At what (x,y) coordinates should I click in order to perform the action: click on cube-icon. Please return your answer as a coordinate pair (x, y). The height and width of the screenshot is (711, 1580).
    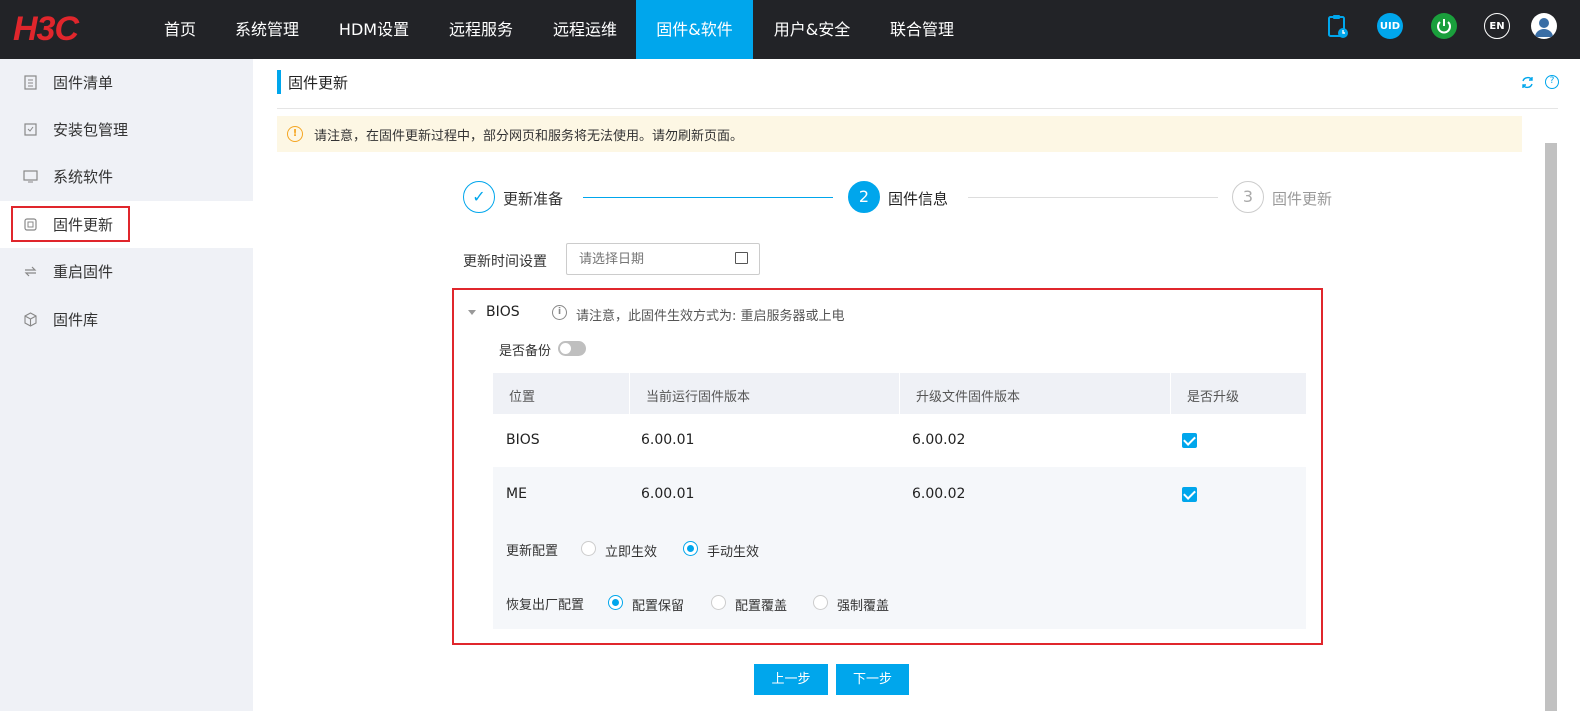
    Looking at the image, I should click on (30, 319).